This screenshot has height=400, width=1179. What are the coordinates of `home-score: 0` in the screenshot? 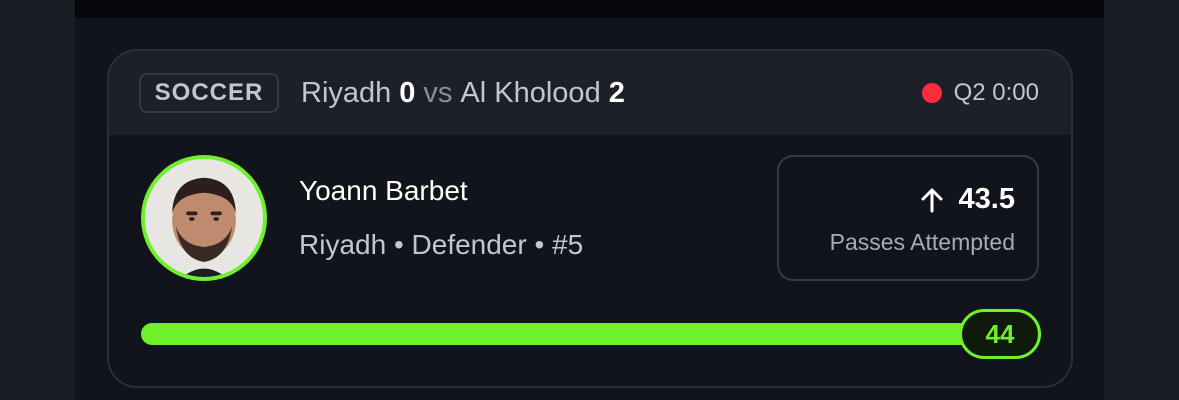 It's located at (407, 92).